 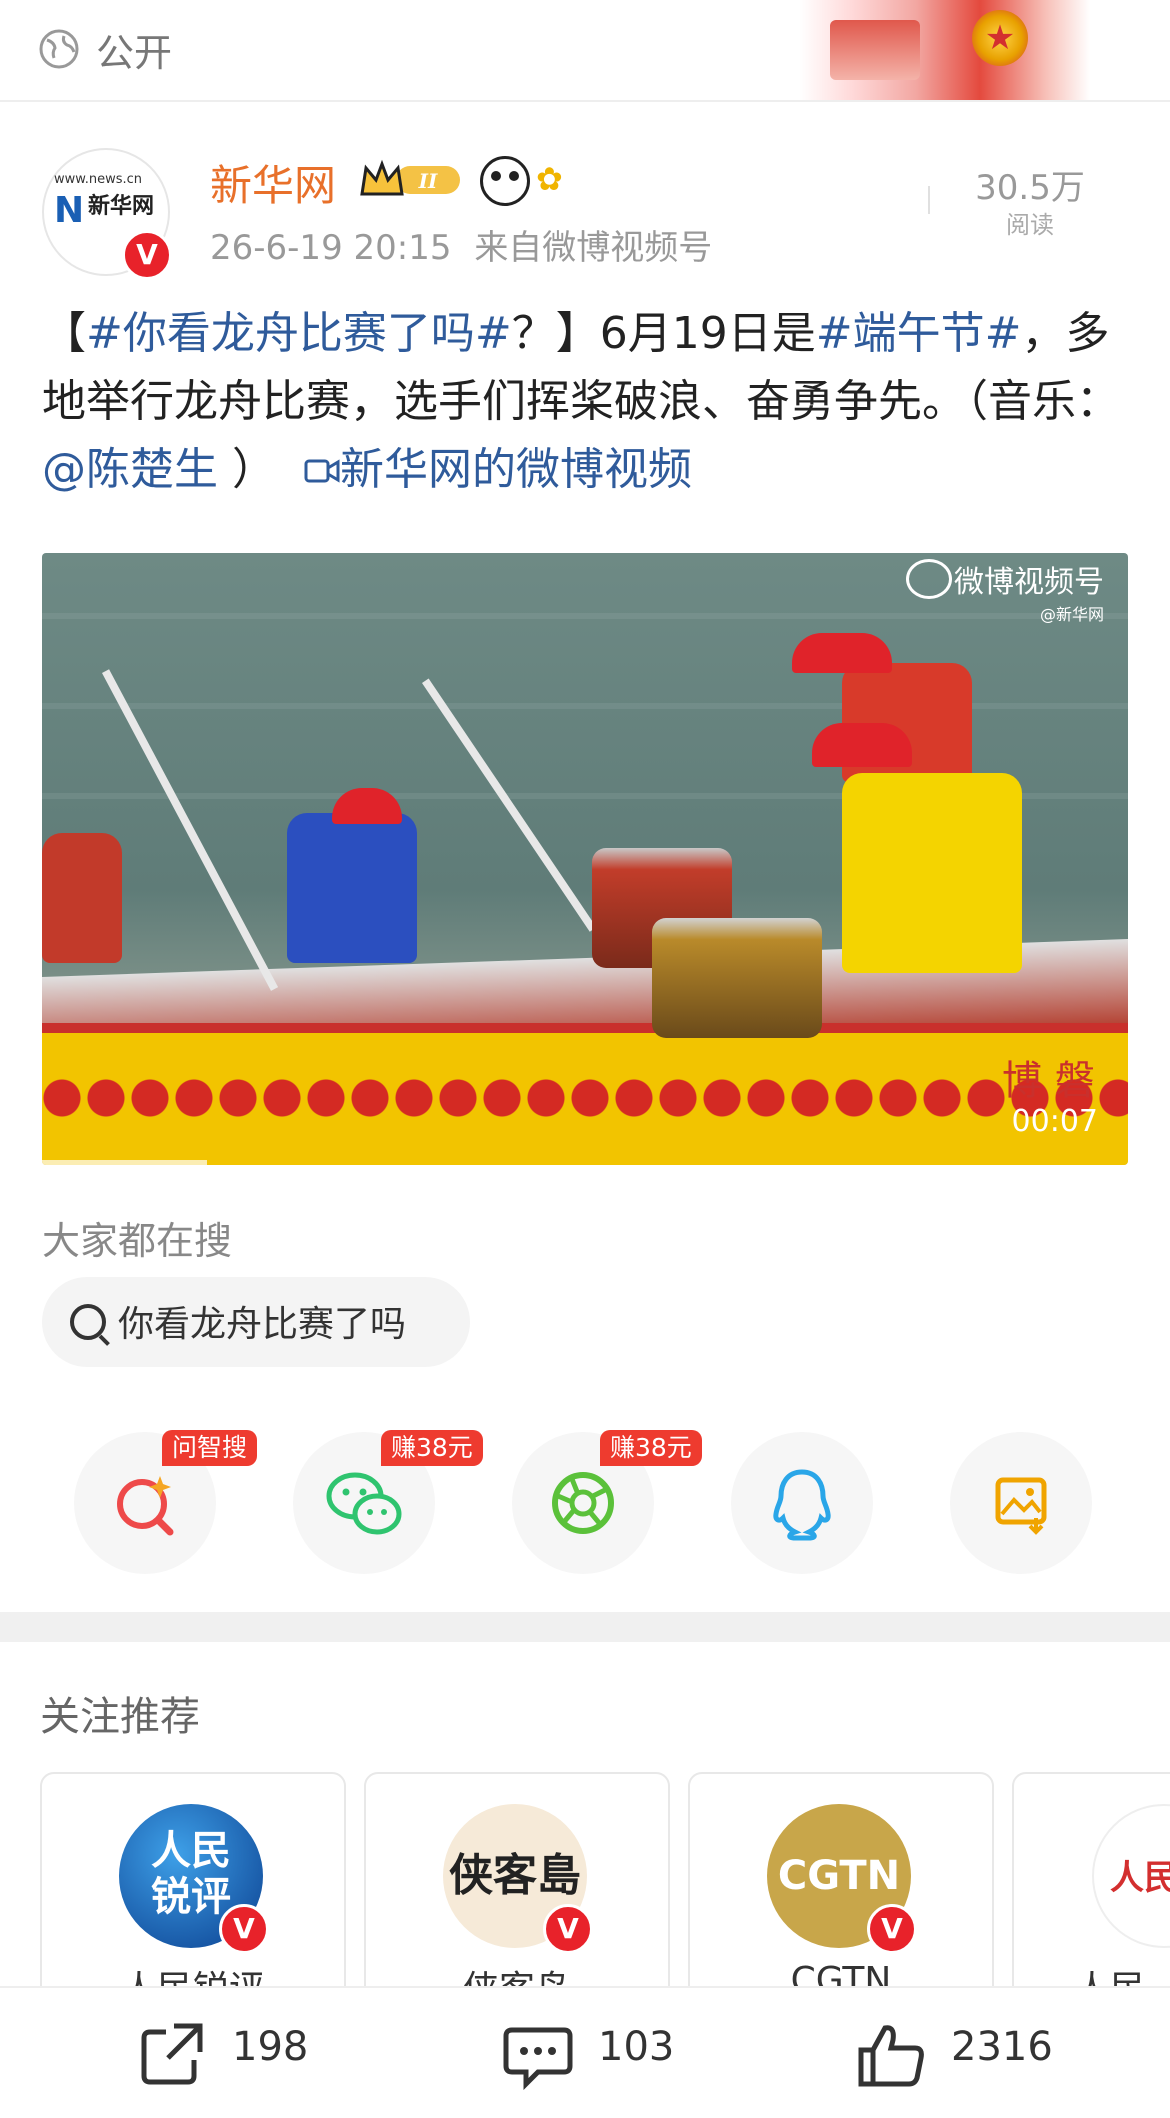 What do you see at coordinates (210, 1448) in the screenshot?
I see `ai-search-badge: 问智搜` at bounding box center [210, 1448].